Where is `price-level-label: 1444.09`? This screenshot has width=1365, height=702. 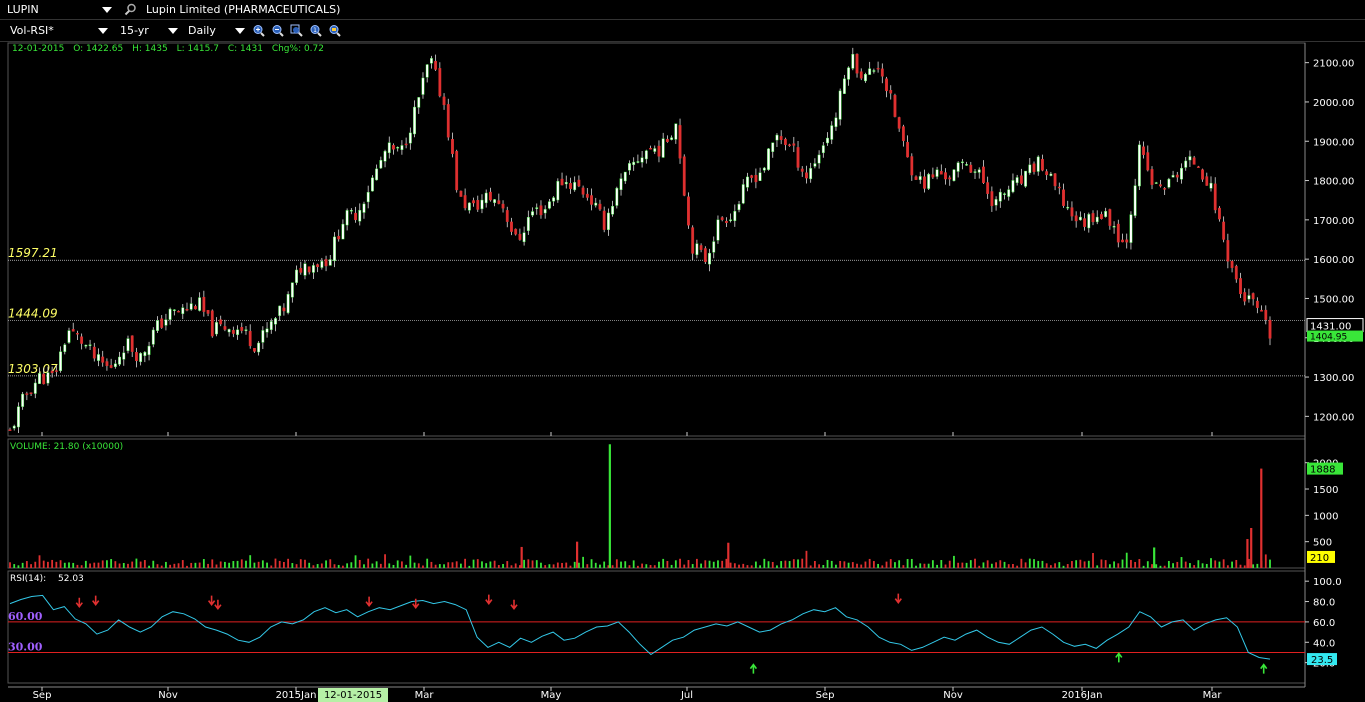 price-level-label: 1444.09 is located at coordinates (33, 313).